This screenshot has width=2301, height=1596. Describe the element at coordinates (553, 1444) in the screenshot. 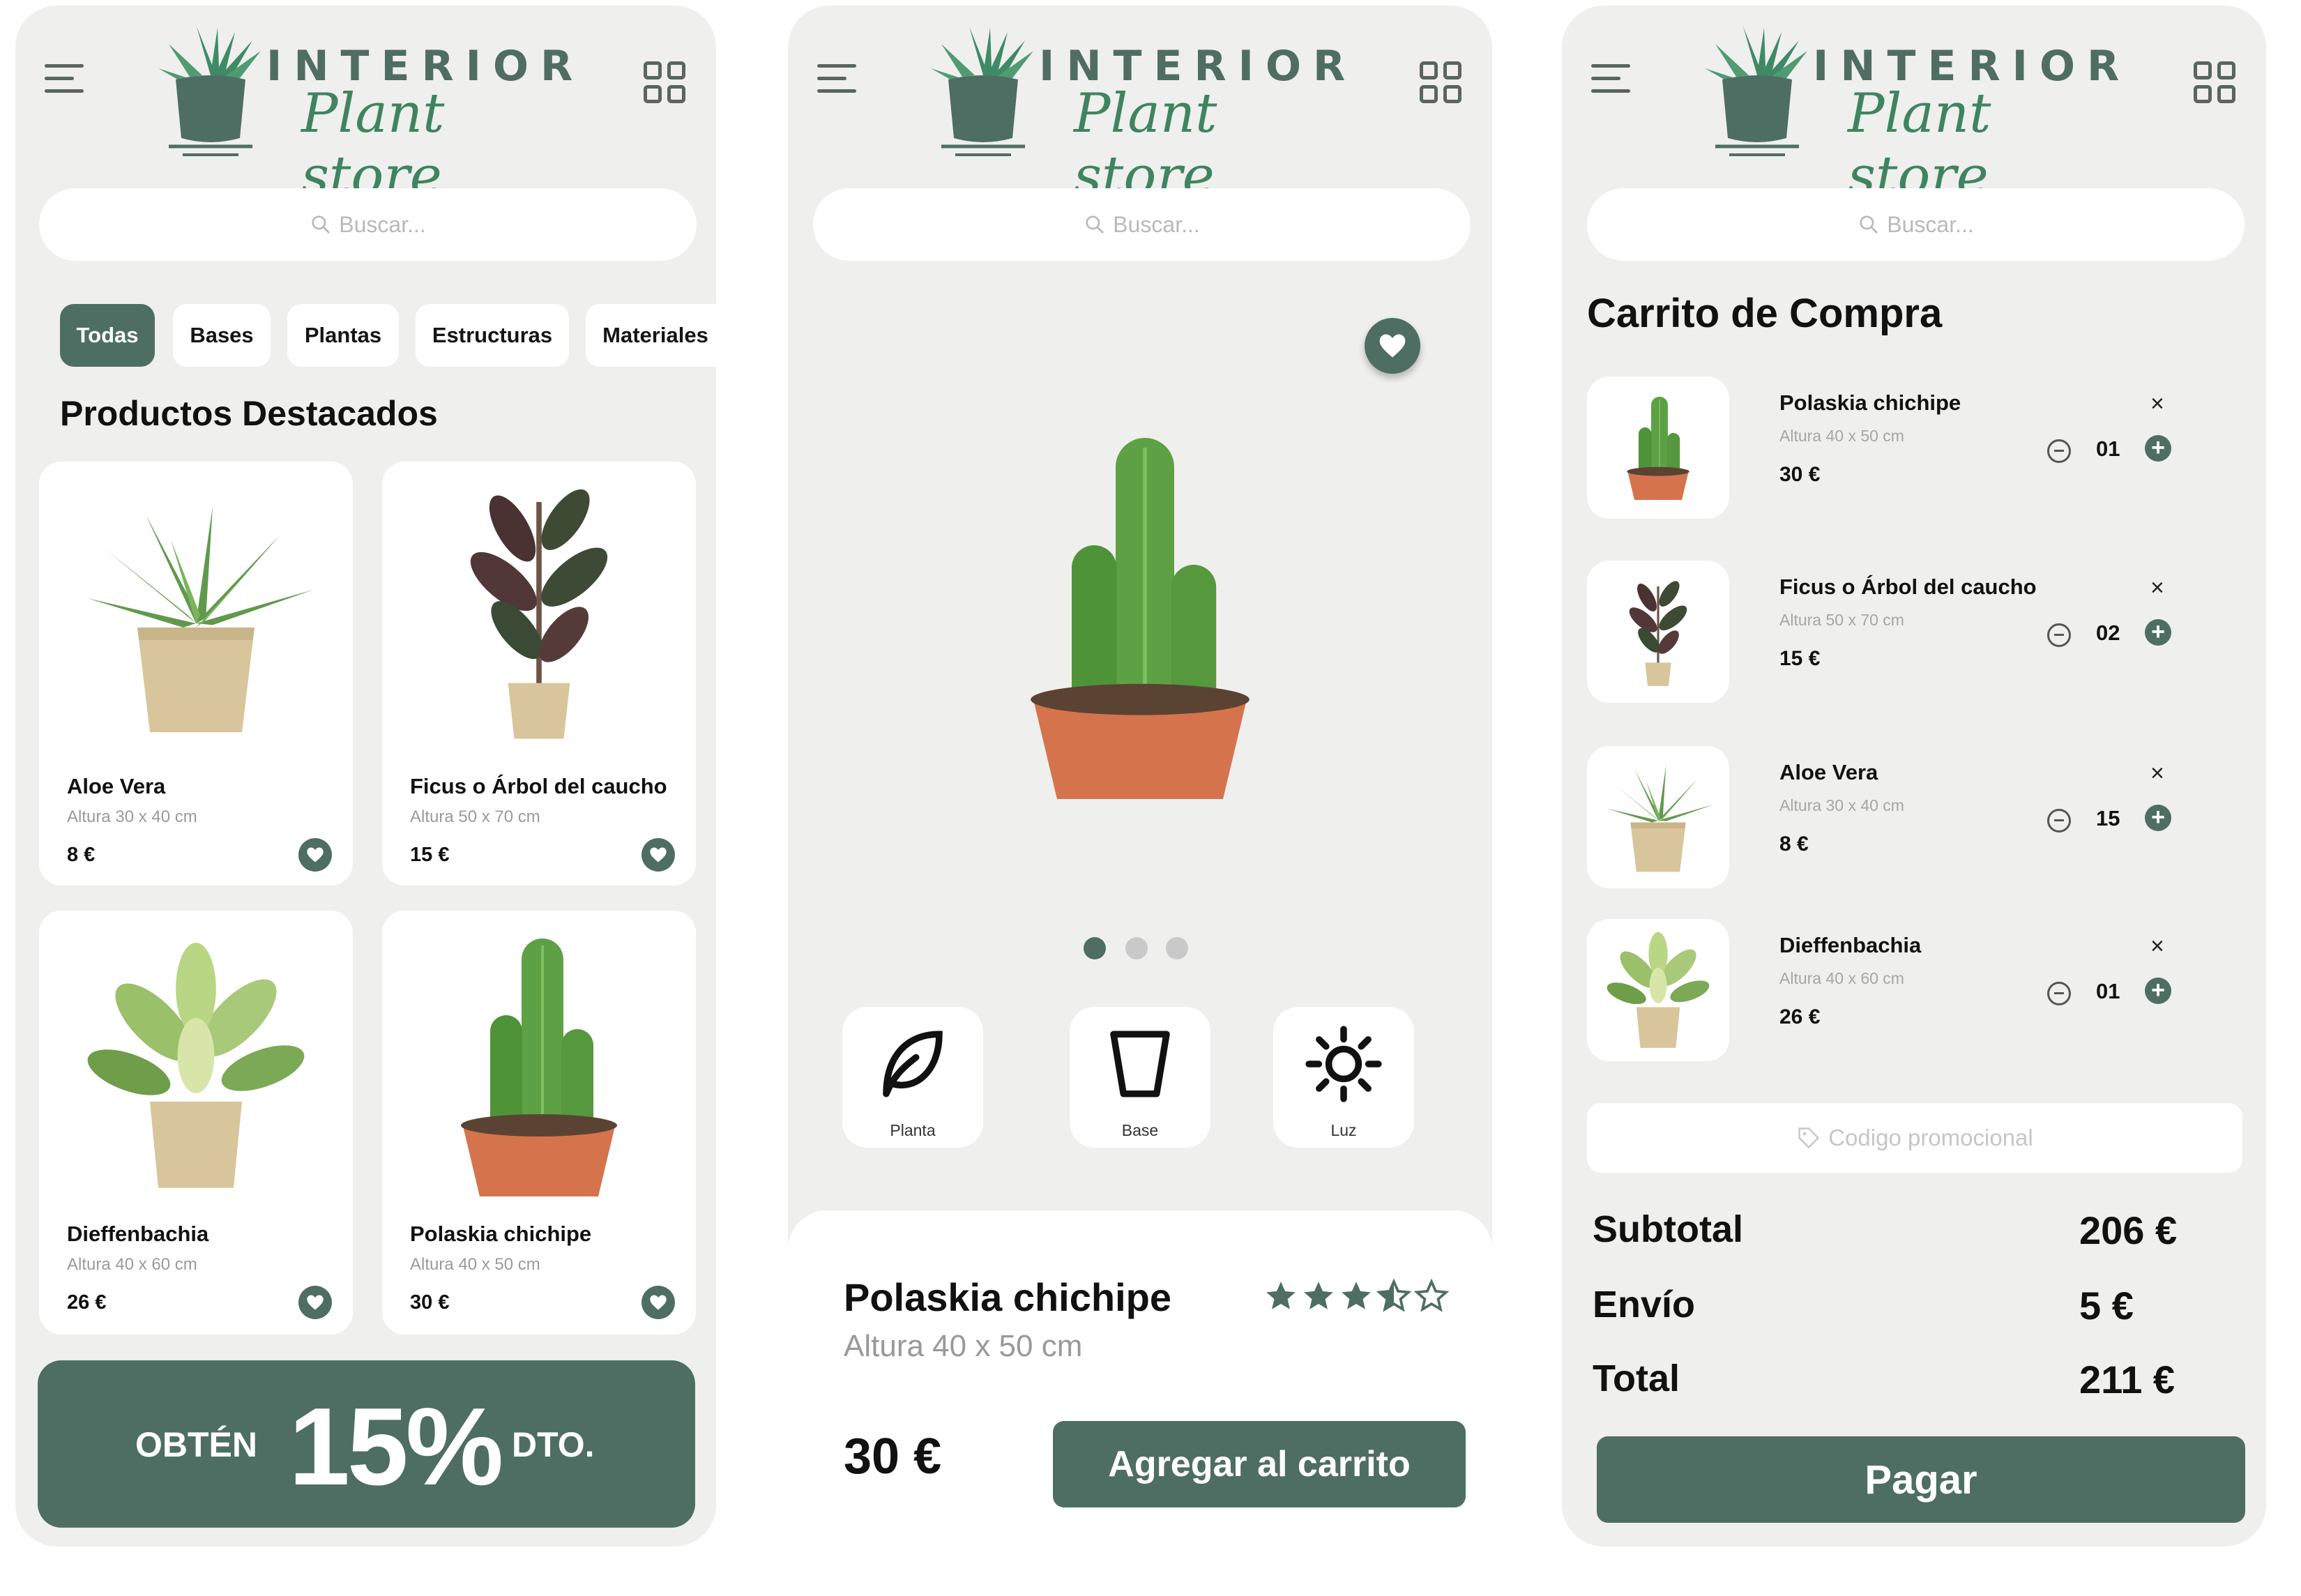

I see `promo-right-text: DTO.` at that location.